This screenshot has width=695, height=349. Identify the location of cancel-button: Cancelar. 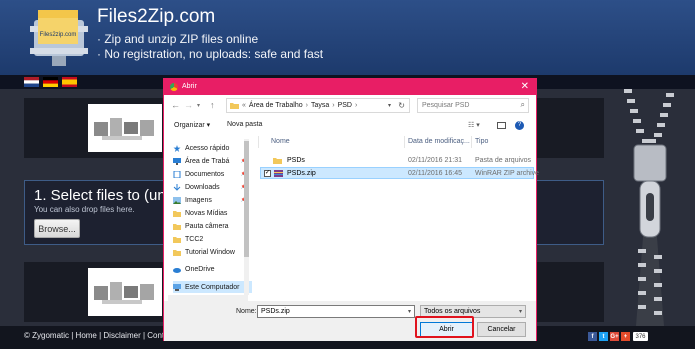
(501, 329).